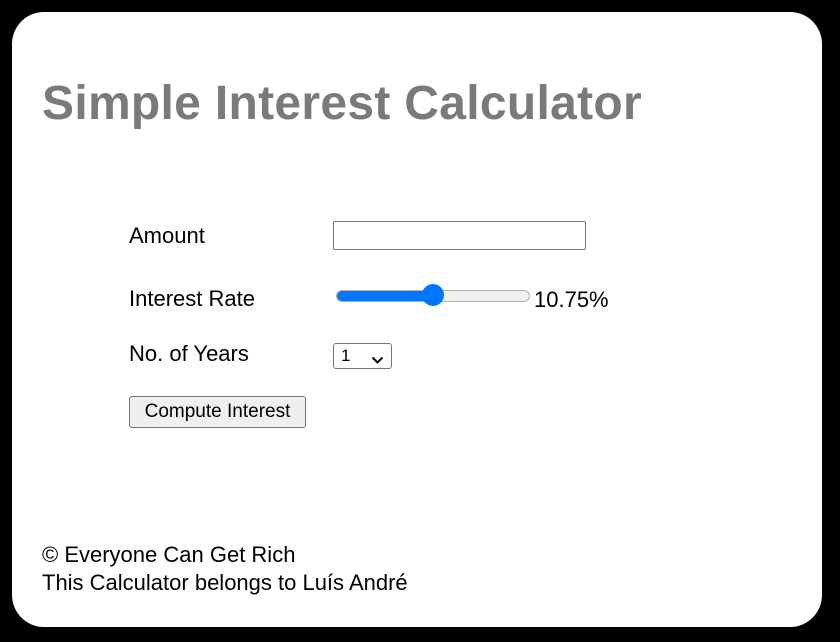 The height and width of the screenshot is (642, 840). I want to click on slider-fill, so click(385, 296).